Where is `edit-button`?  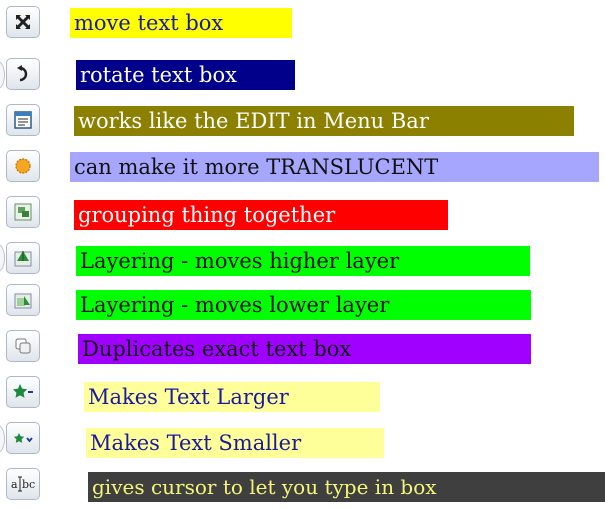 edit-button is located at coordinates (23, 120).